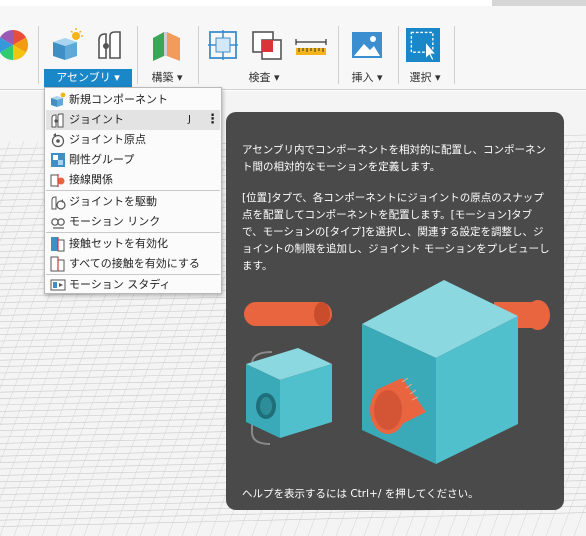  I want to click on menu-item-label: 接線関係, so click(91, 179).